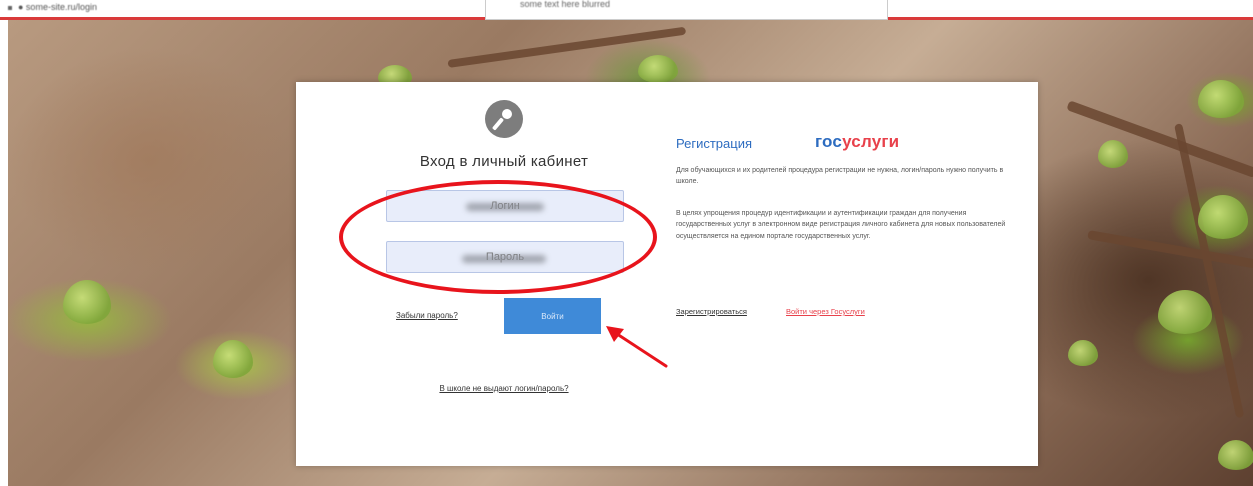 The image size is (1253, 486). I want to click on user-key-icon, so click(504, 119).